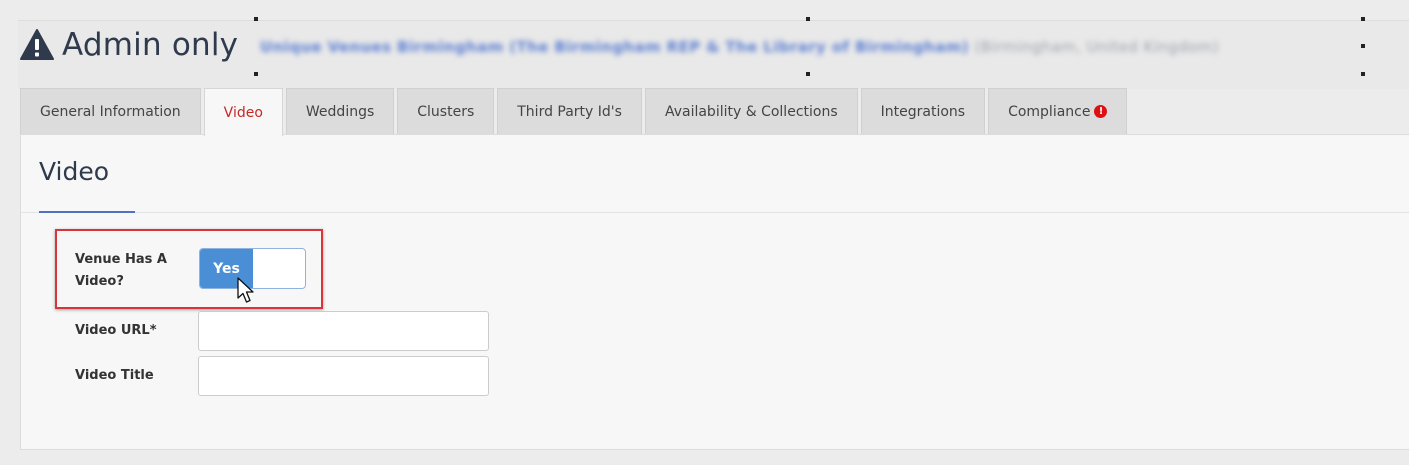 The width and height of the screenshot is (1409, 465). I want to click on tab-label: Third Party Id's, so click(569, 111).